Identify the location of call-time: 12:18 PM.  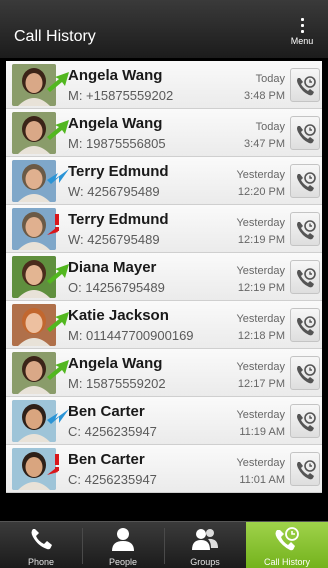
(261, 336).